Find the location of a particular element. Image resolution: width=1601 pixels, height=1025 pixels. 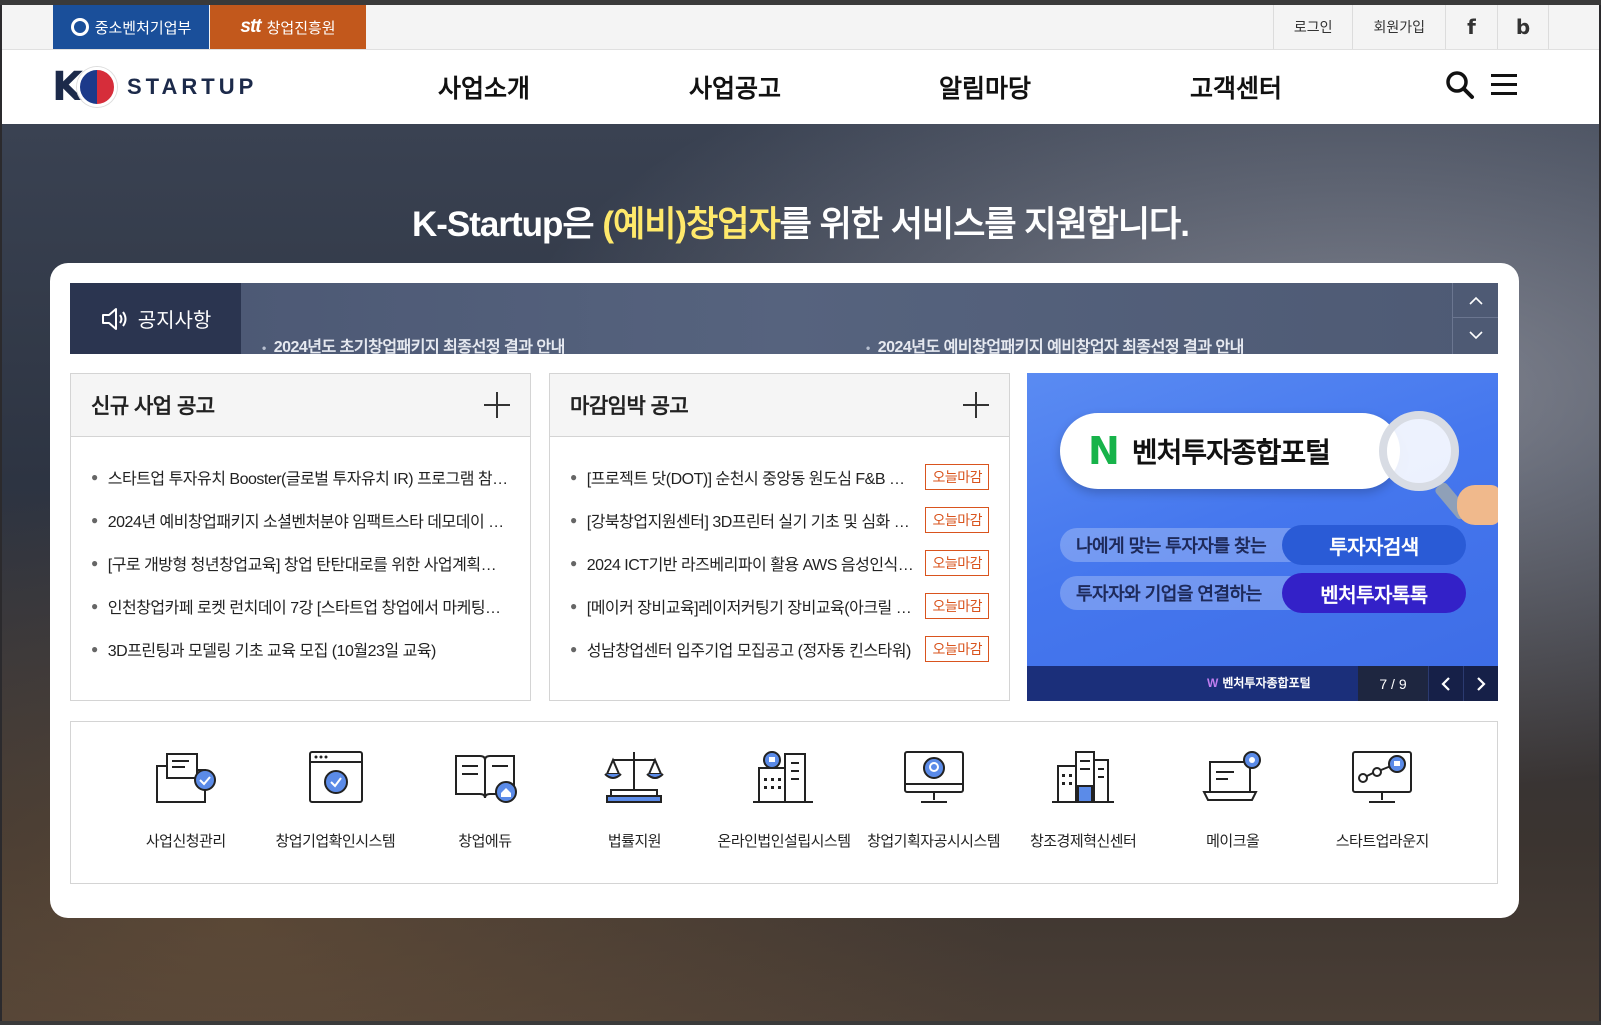

quick-link-makeall: 메이크올 is located at coordinates (1233, 802).